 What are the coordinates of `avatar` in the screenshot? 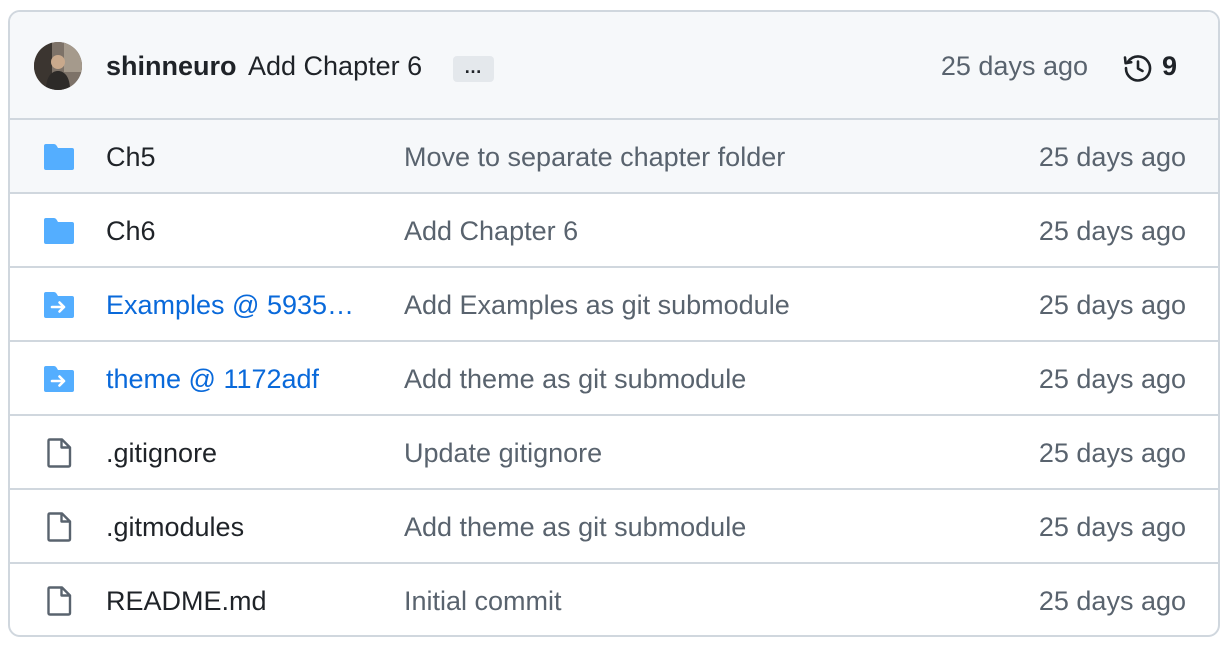 It's located at (58, 66).